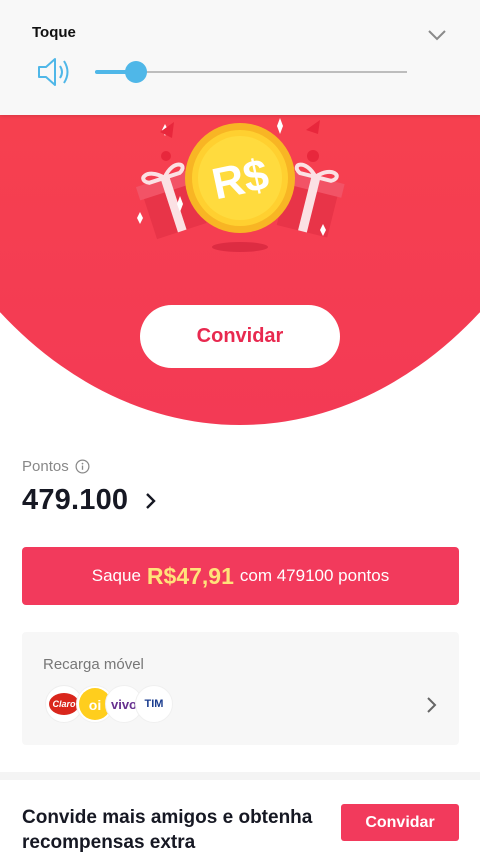  What do you see at coordinates (240, 336) in the screenshot?
I see `invite-button: Convidar` at bounding box center [240, 336].